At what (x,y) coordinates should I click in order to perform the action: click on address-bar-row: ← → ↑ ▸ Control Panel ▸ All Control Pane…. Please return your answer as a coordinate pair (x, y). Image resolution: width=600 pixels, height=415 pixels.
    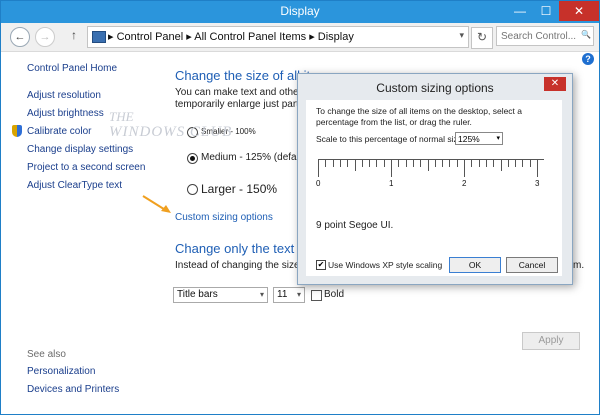
    Looking at the image, I should click on (300, 37).